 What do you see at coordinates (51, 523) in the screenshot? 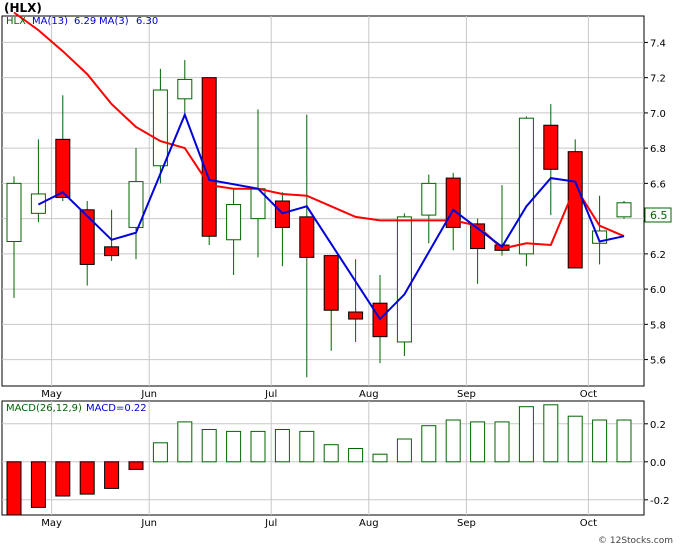
I see `macd-x-tick-label: May` at bounding box center [51, 523].